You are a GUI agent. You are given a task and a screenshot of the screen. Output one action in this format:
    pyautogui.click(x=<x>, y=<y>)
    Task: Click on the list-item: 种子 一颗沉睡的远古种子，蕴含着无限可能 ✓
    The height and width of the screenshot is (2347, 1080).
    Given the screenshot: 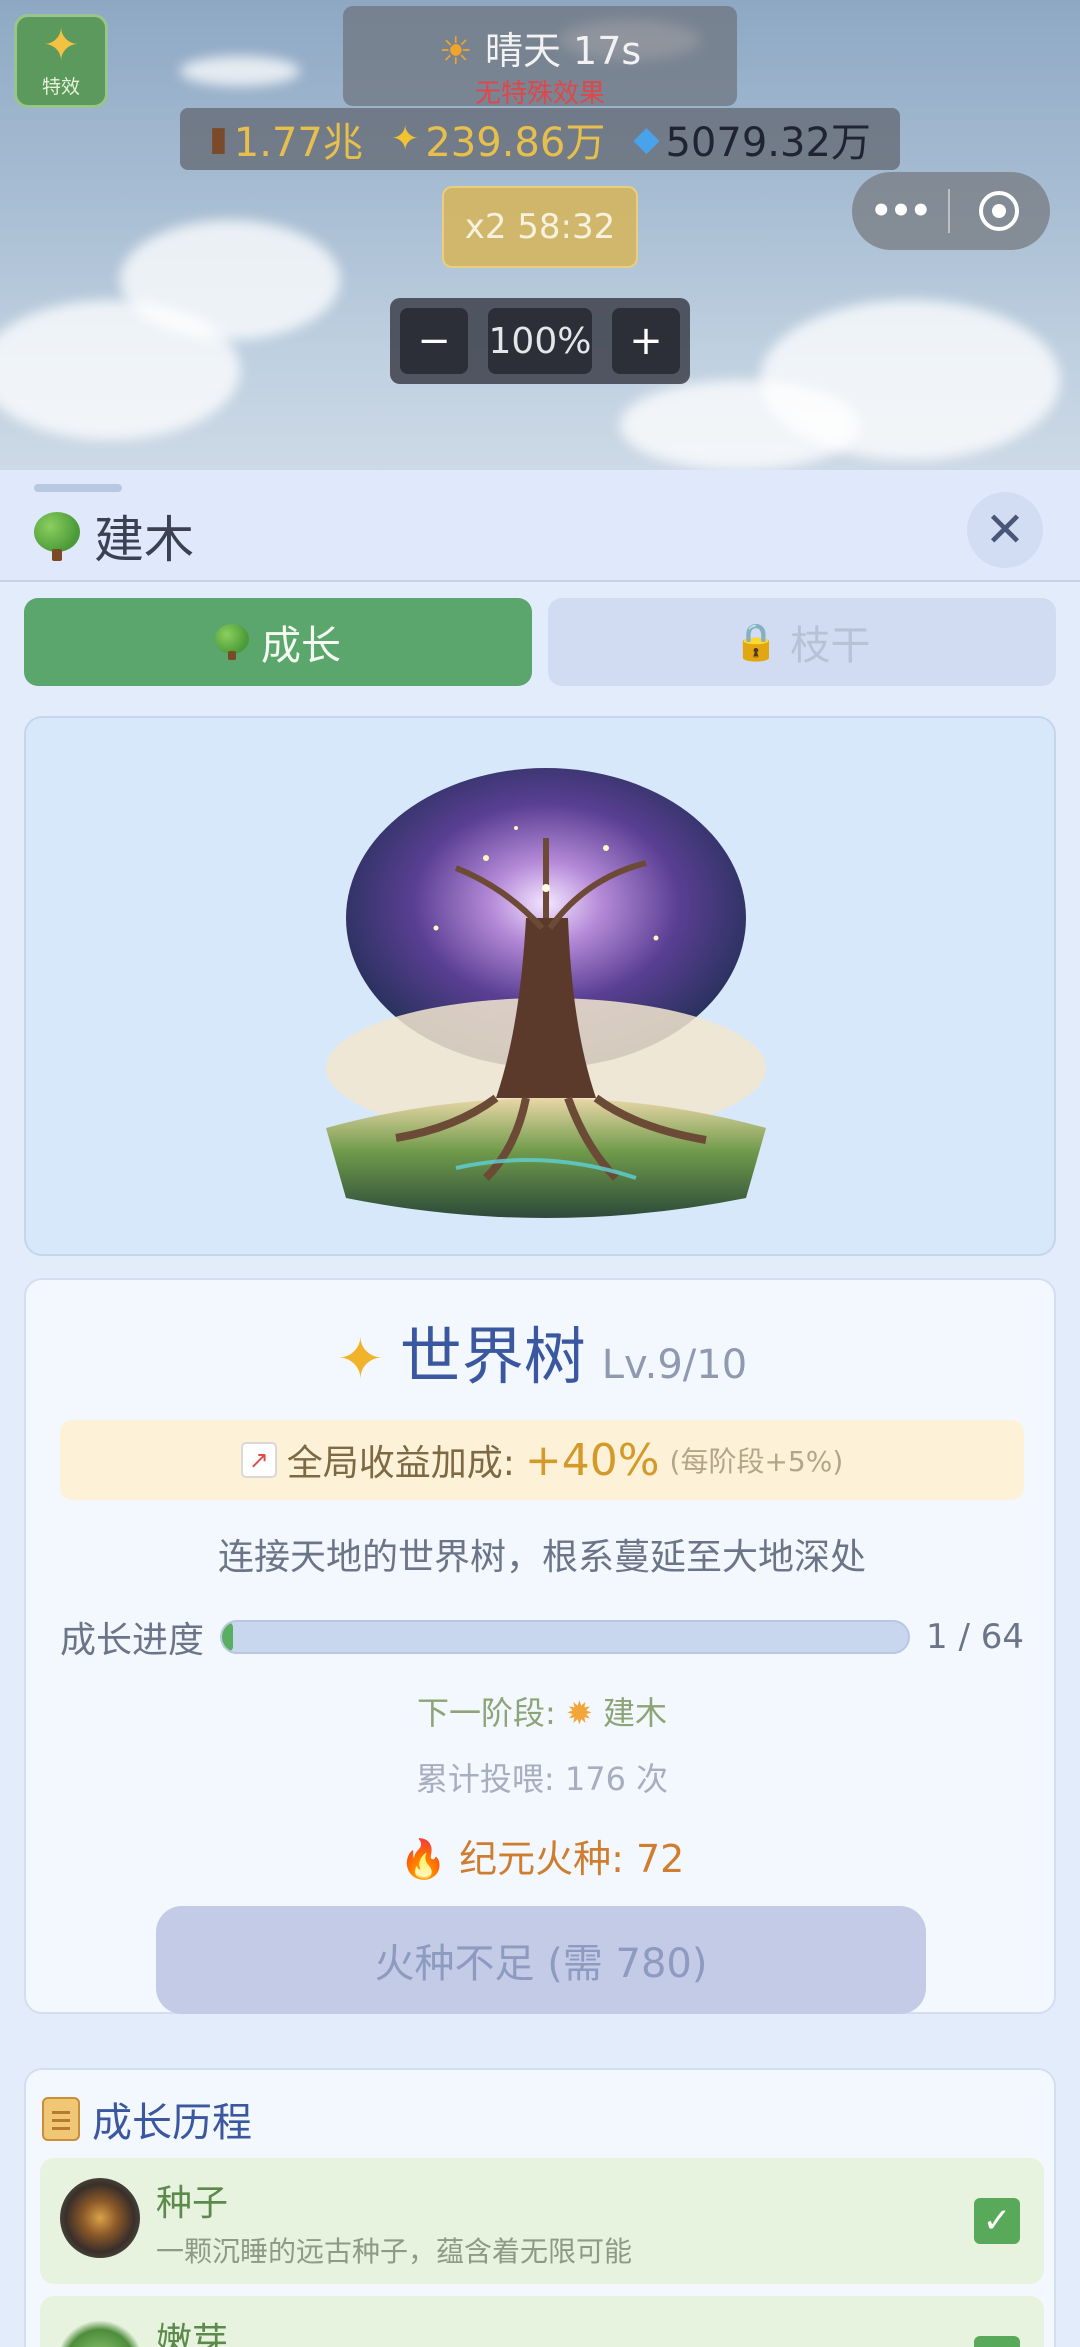 What is the action you would take?
    pyautogui.click(x=542, y=2221)
    